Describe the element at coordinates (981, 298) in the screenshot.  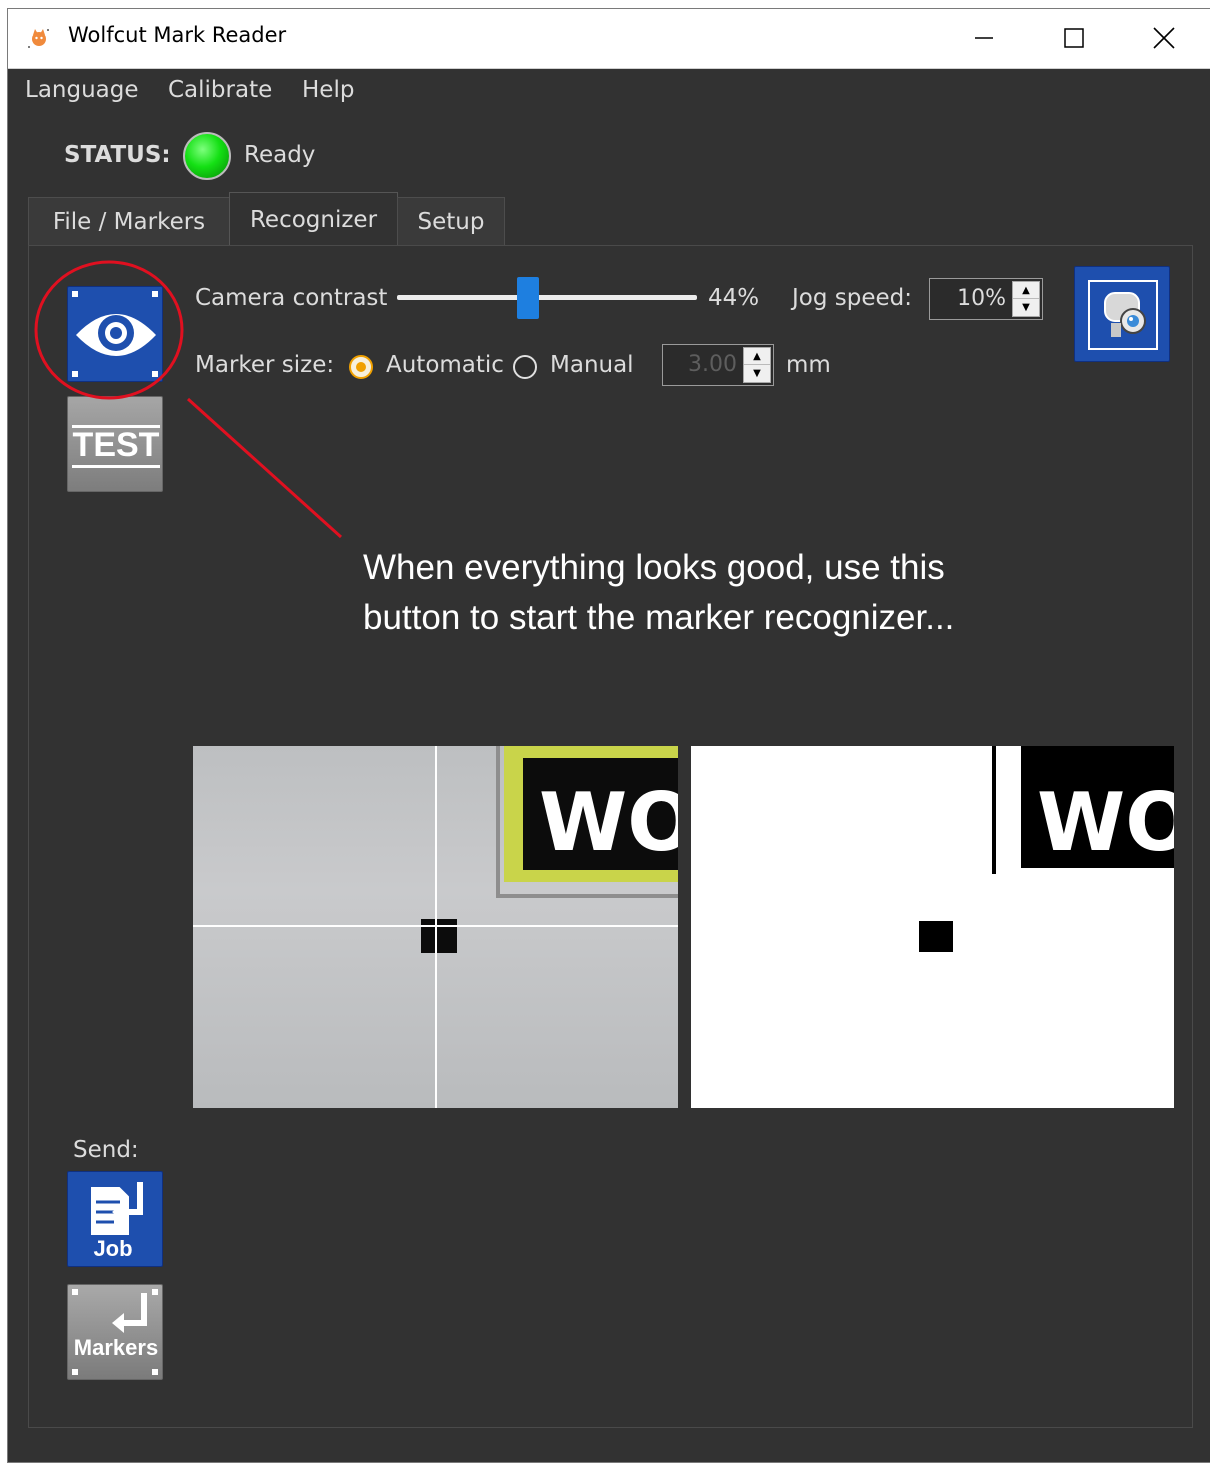
I see `jog-speed-value: 10%` at that location.